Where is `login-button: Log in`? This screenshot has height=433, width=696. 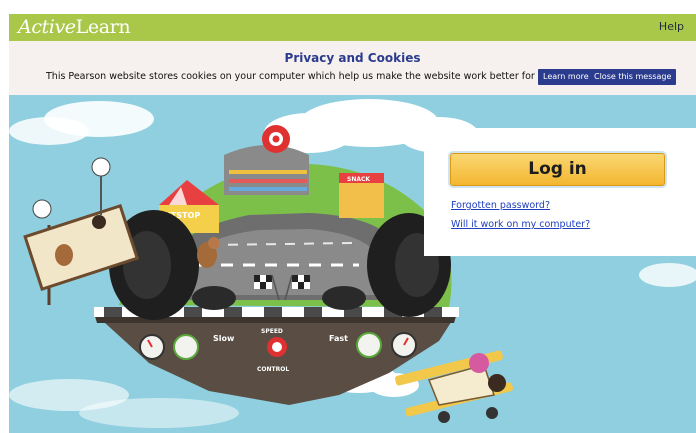
login-button: Log in is located at coordinates (557, 169).